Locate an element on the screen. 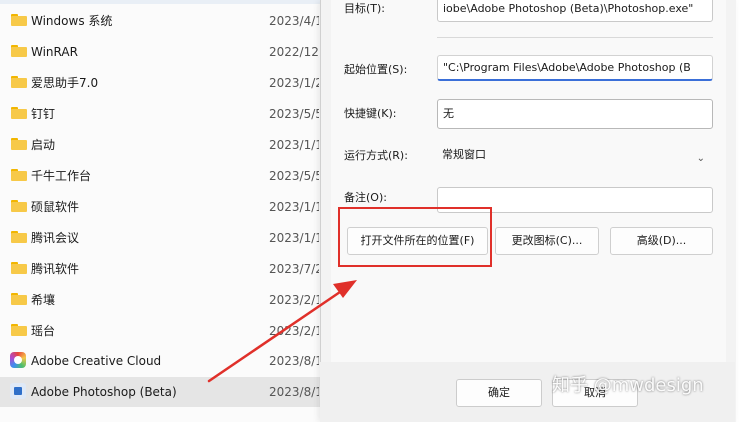 The width and height of the screenshot is (755, 422). annotation-arrow-icon is located at coordinates (282, 331).